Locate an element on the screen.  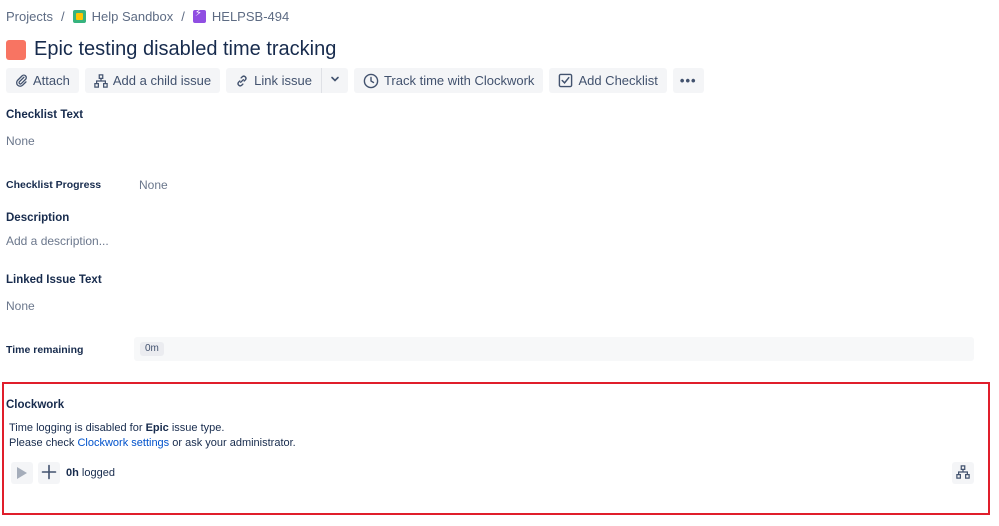
start-timer-button is located at coordinates (22, 473).